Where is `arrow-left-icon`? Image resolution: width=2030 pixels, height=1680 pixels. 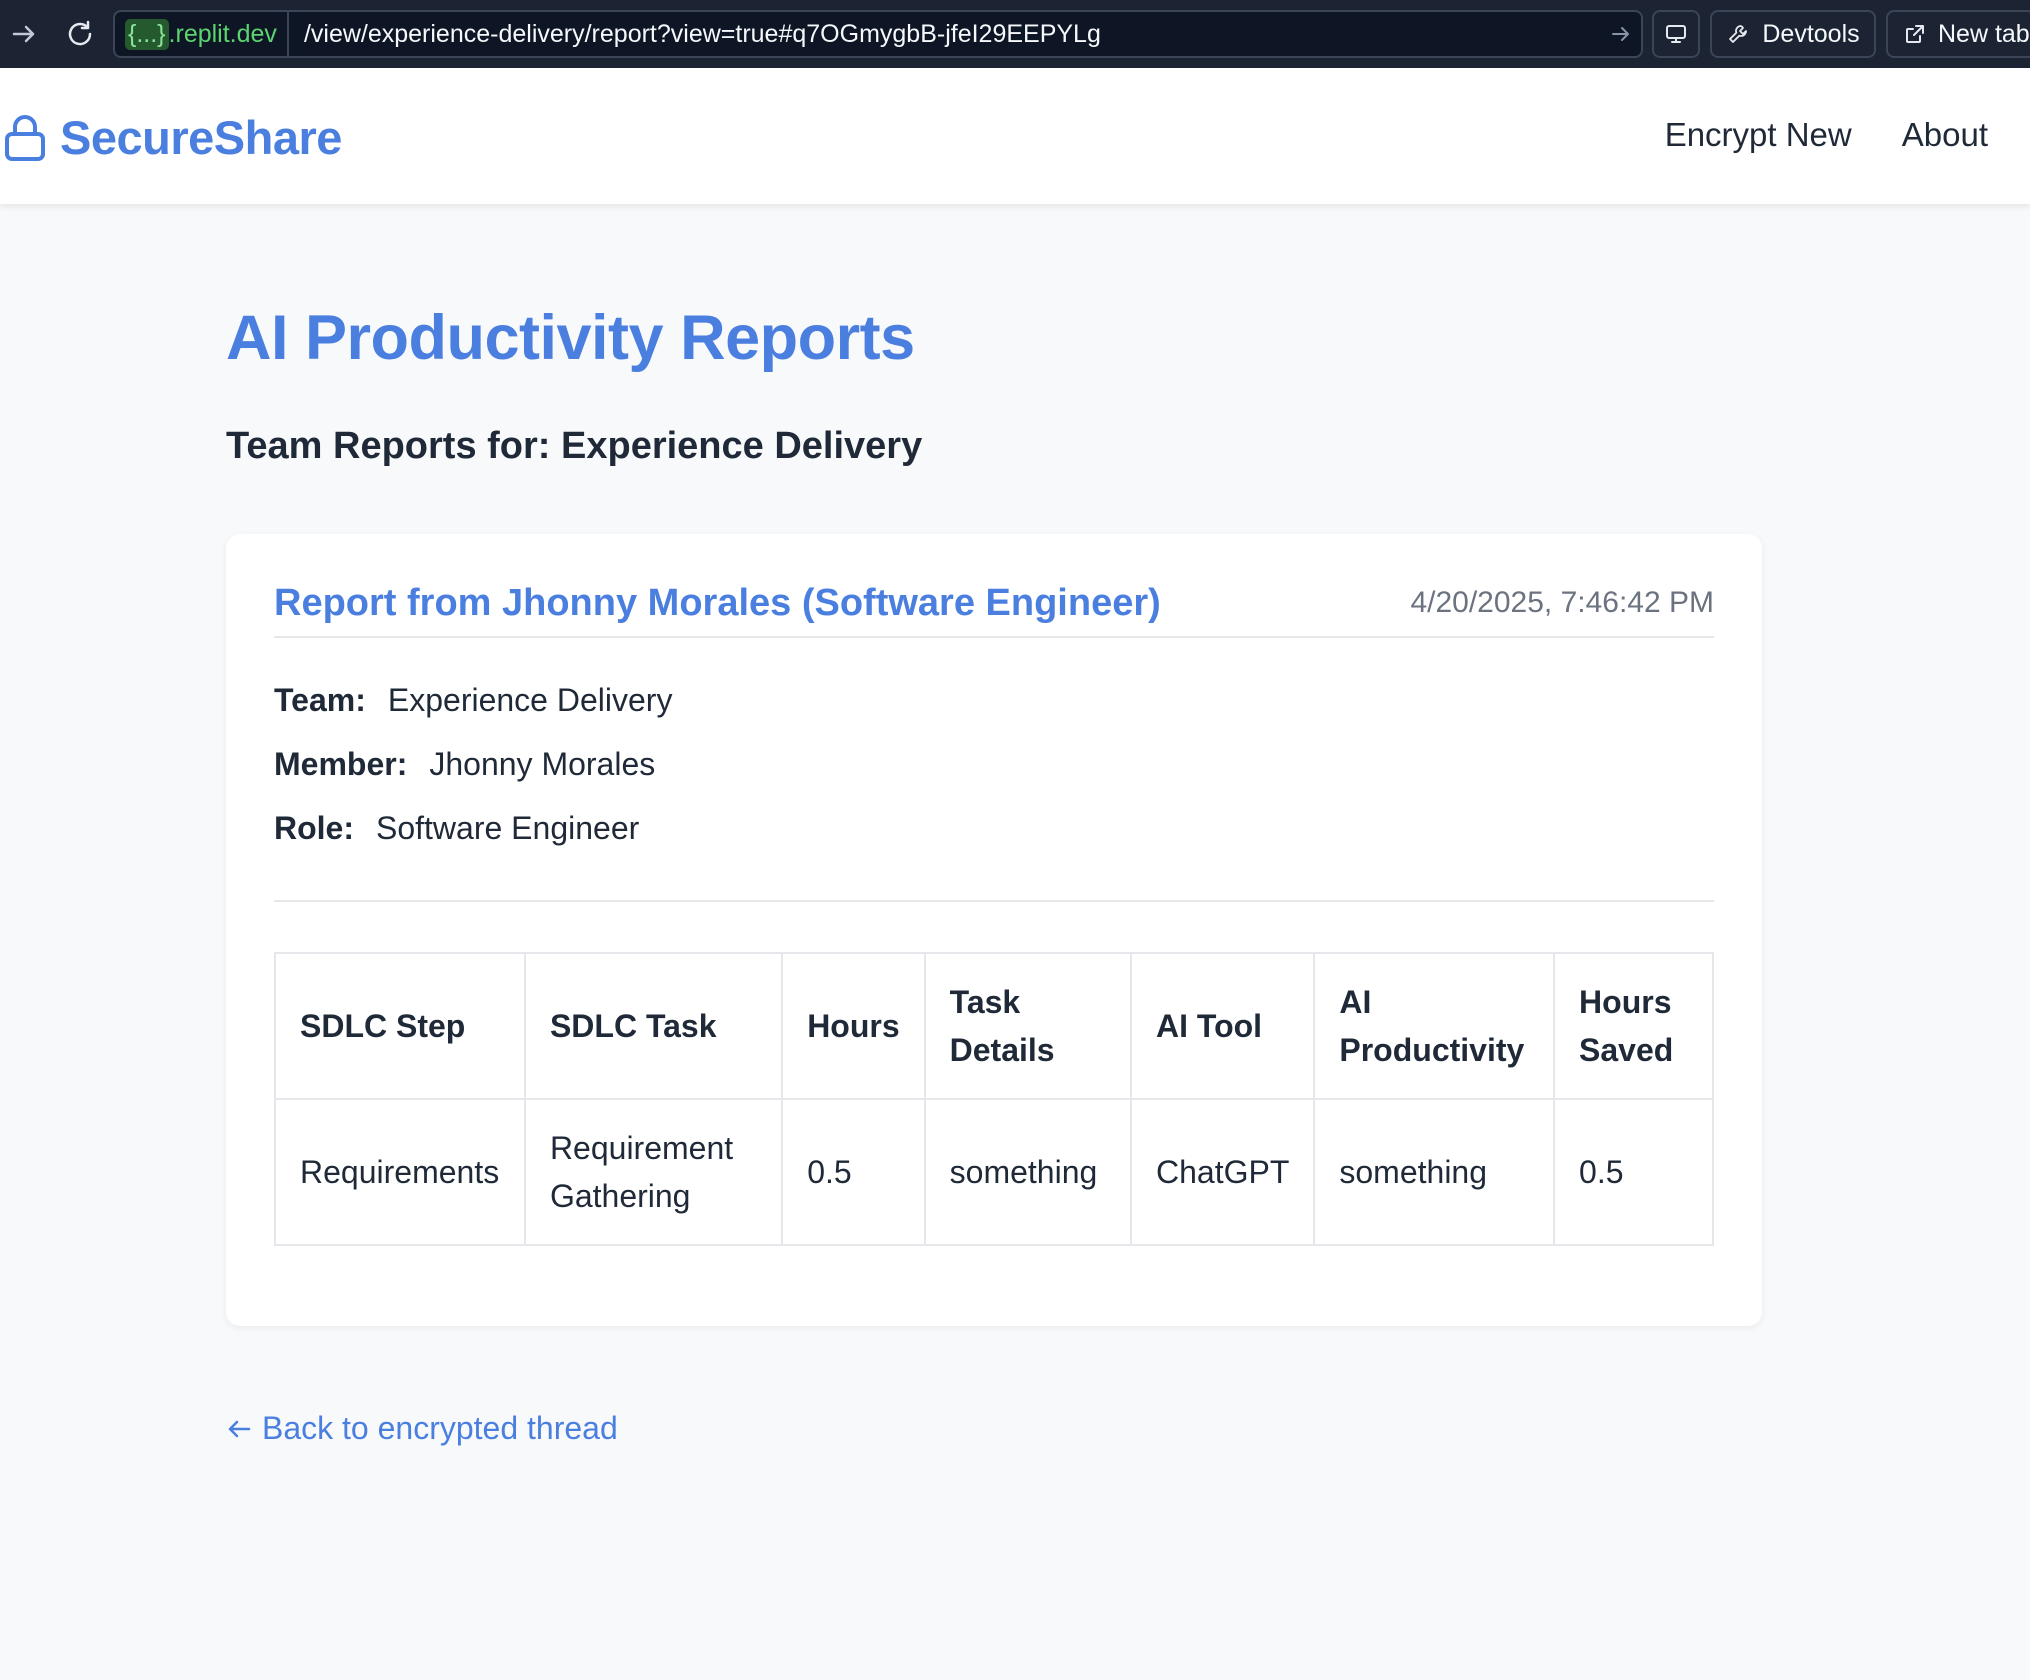
arrow-left-icon is located at coordinates (239, 1428).